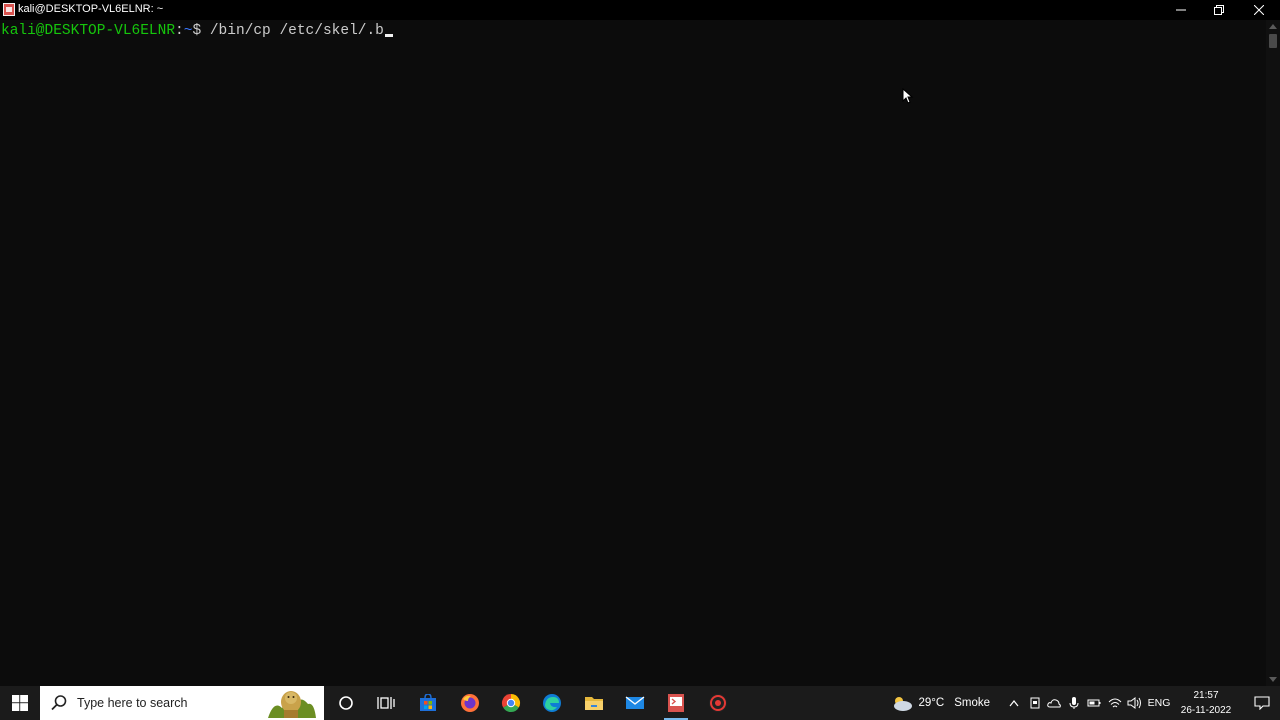 This screenshot has width=1280, height=720. I want to click on firefox-icon, so click(470, 703).